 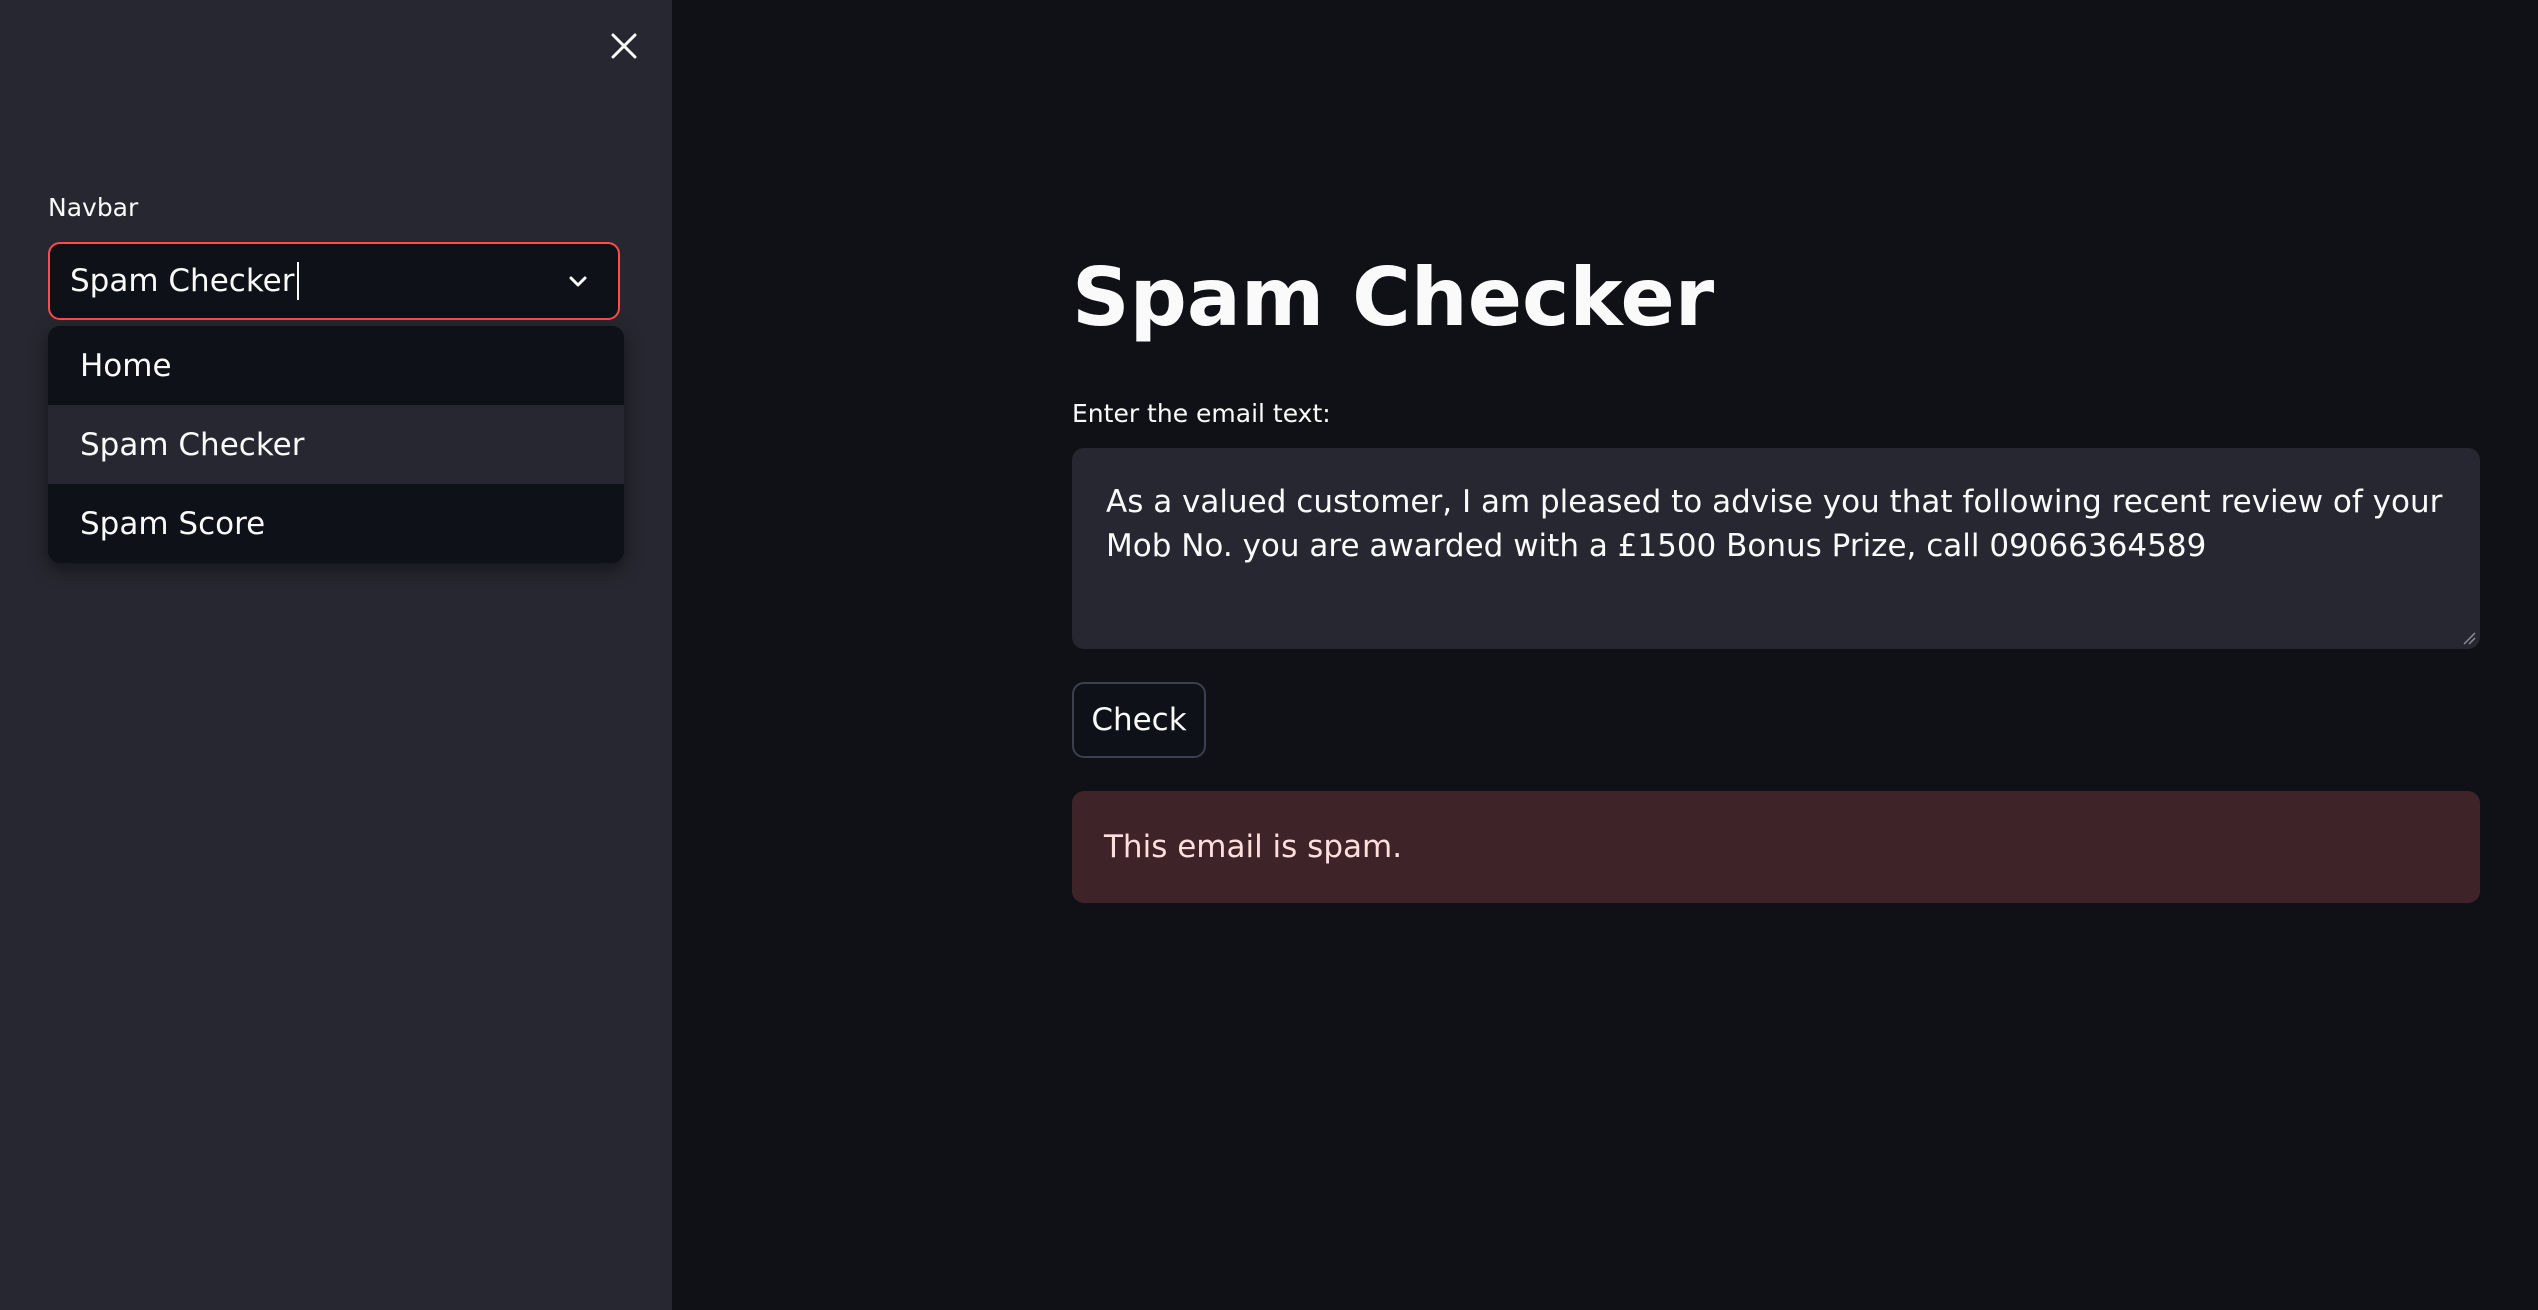 What do you see at coordinates (182, 281) in the screenshot?
I see `navbar-select-value: Spam Checker` at bounding box center [182, 281].